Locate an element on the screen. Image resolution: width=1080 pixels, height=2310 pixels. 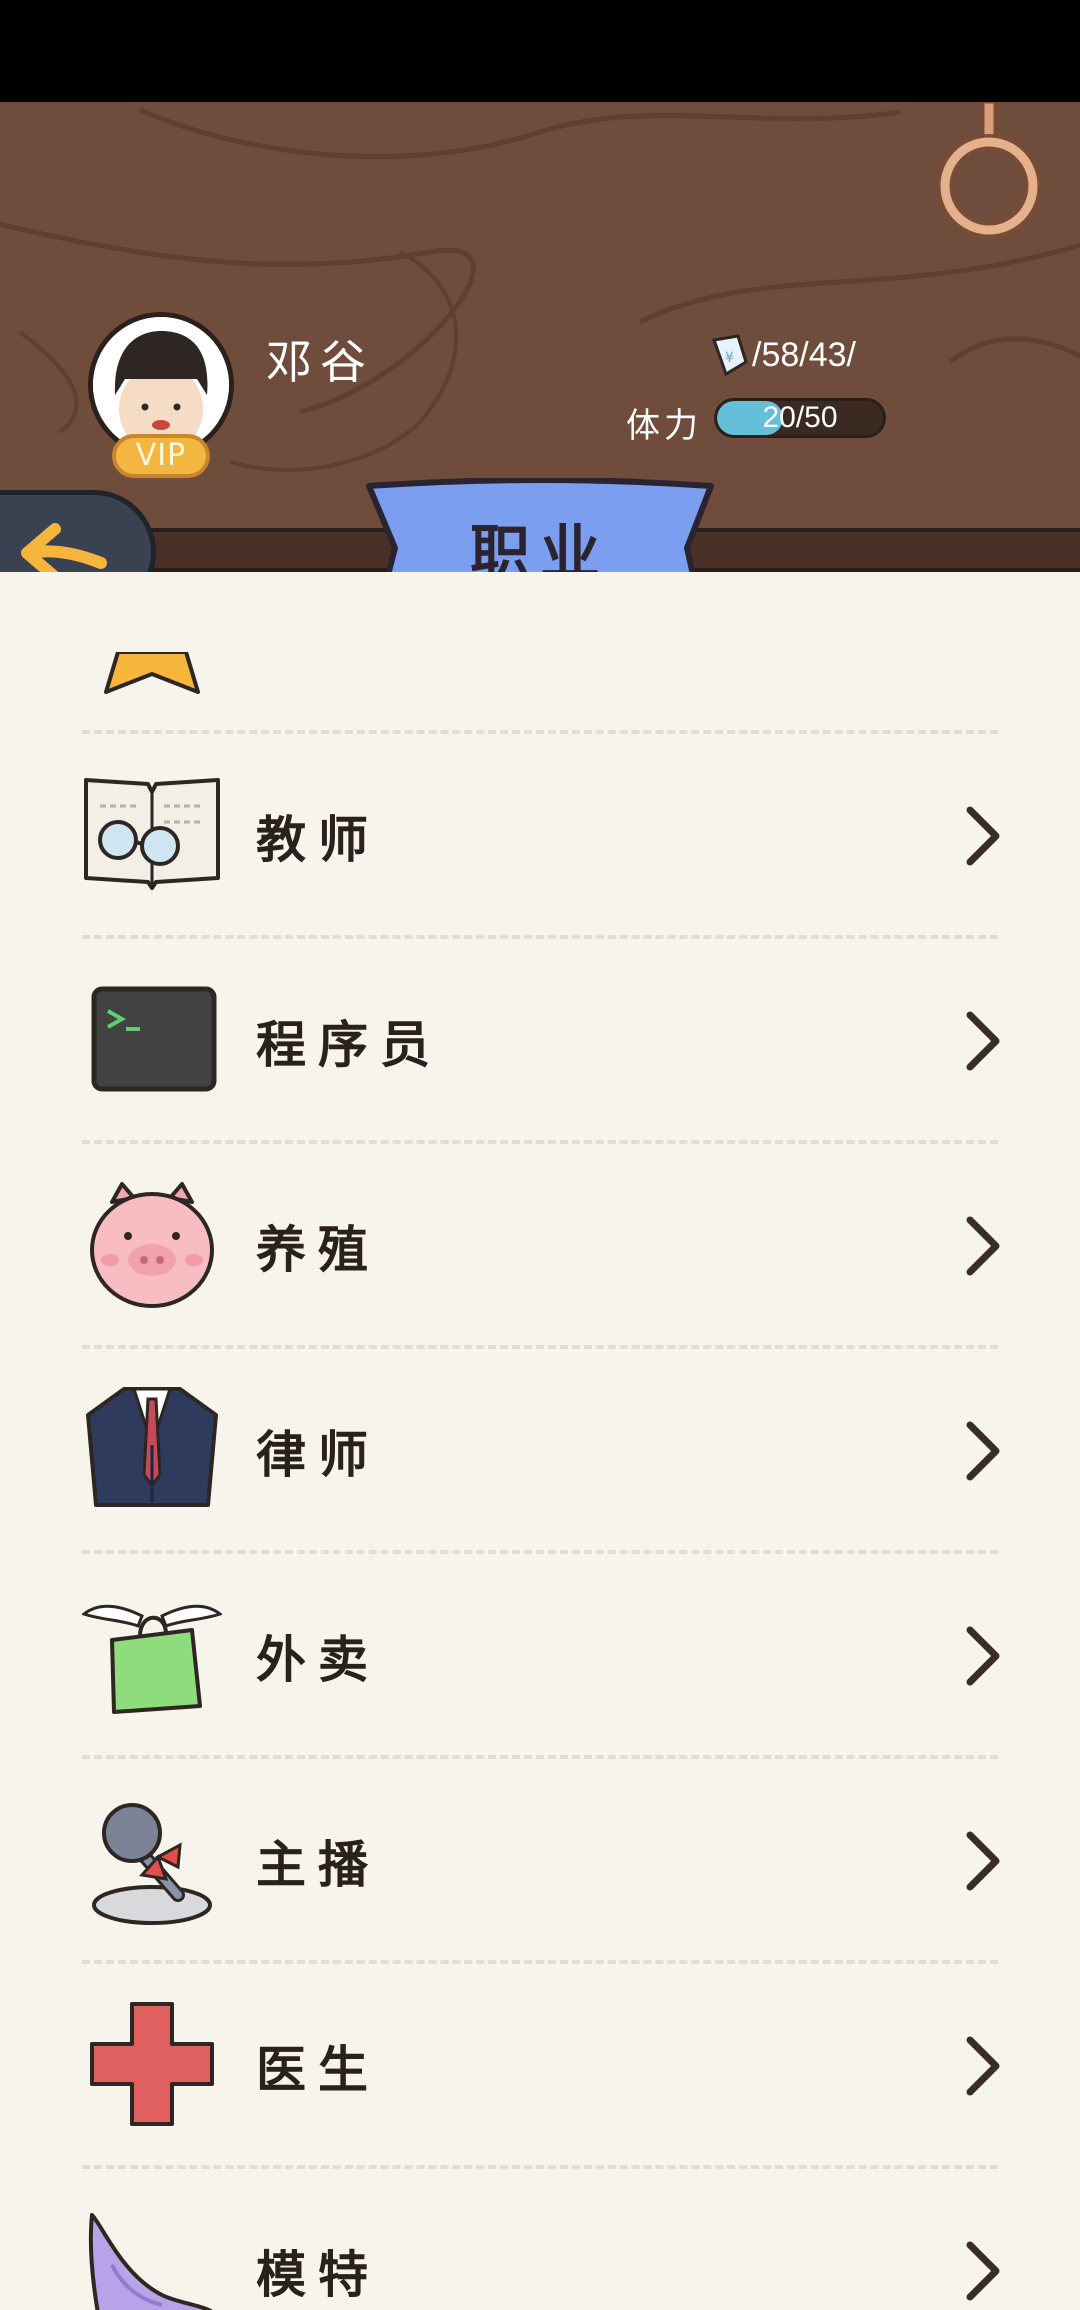
list-item-model: 模特 is located at coordinates (540, 2237).